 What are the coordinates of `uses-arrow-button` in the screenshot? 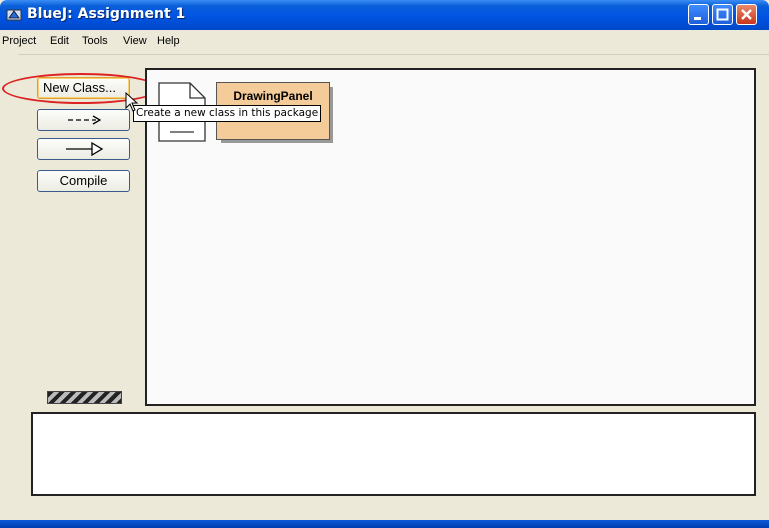 It's located at (83, 120).